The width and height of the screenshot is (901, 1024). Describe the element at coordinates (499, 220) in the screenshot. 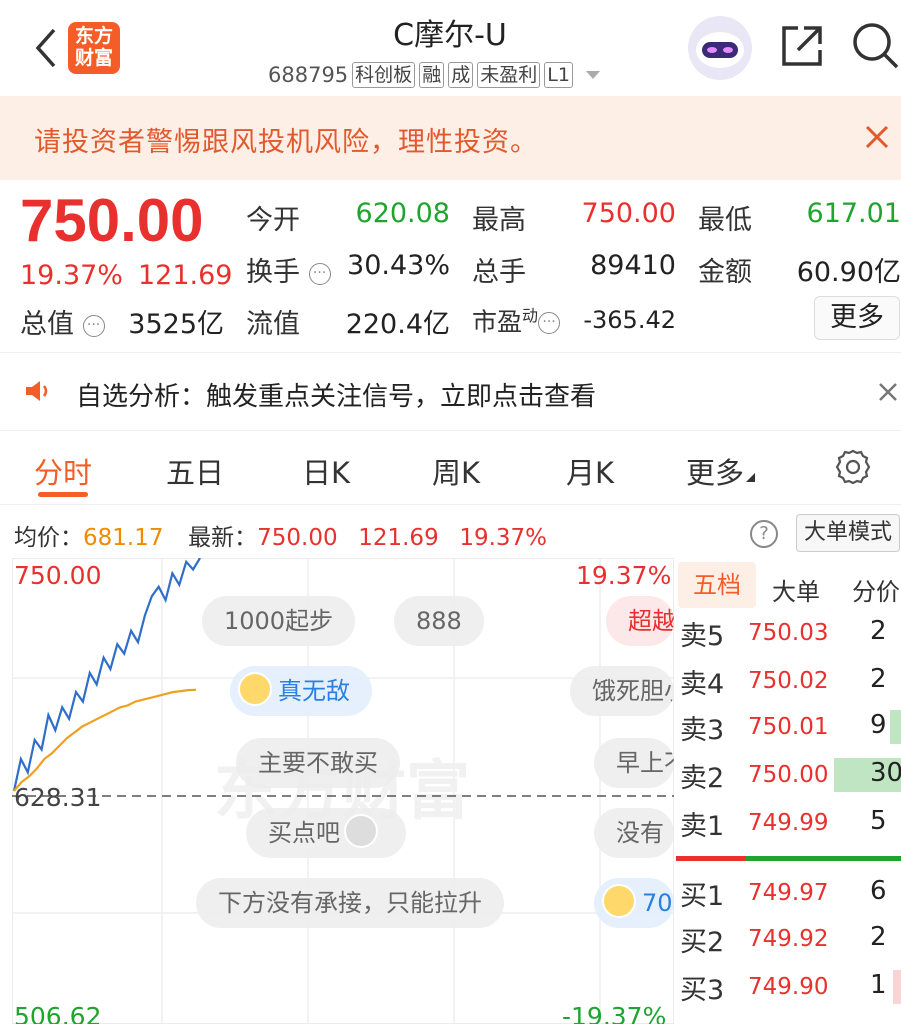

I see `high-label: 最高` at that location.